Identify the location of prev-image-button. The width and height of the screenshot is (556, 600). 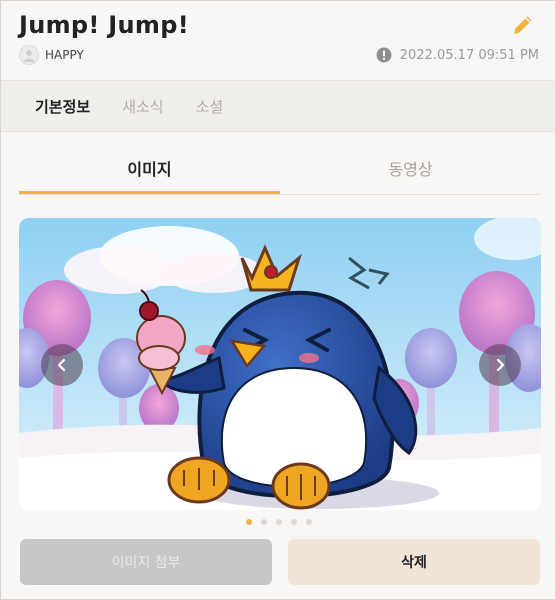
(62, 365).